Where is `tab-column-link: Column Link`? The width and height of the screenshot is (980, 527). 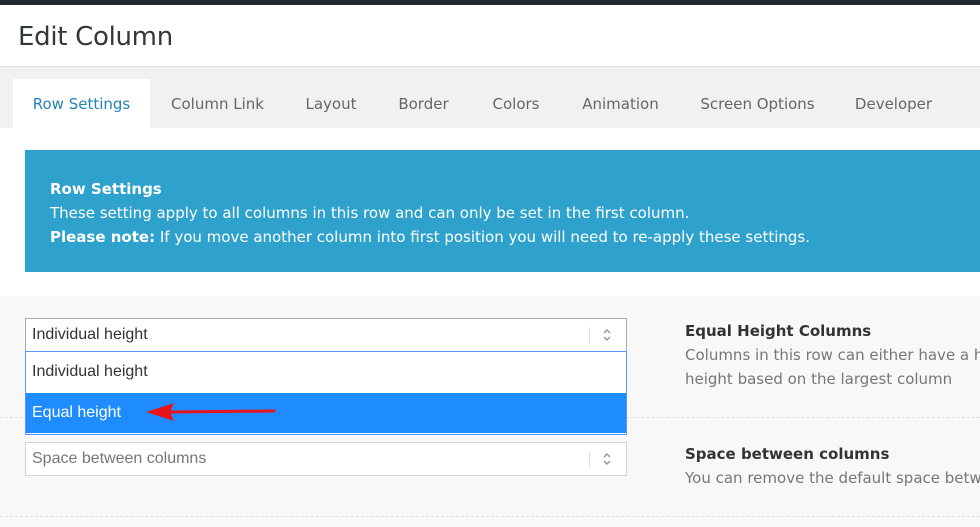 tab-column-link: Column Link is located at coordinates (217, 103).